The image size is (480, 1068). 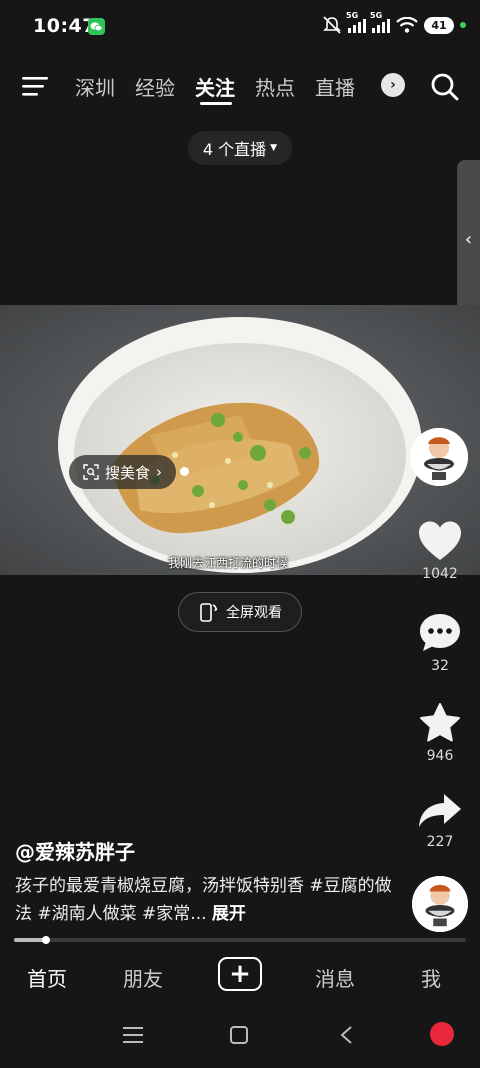 I want to click on tab-friends: 朋友, so click(x=143, y=977).